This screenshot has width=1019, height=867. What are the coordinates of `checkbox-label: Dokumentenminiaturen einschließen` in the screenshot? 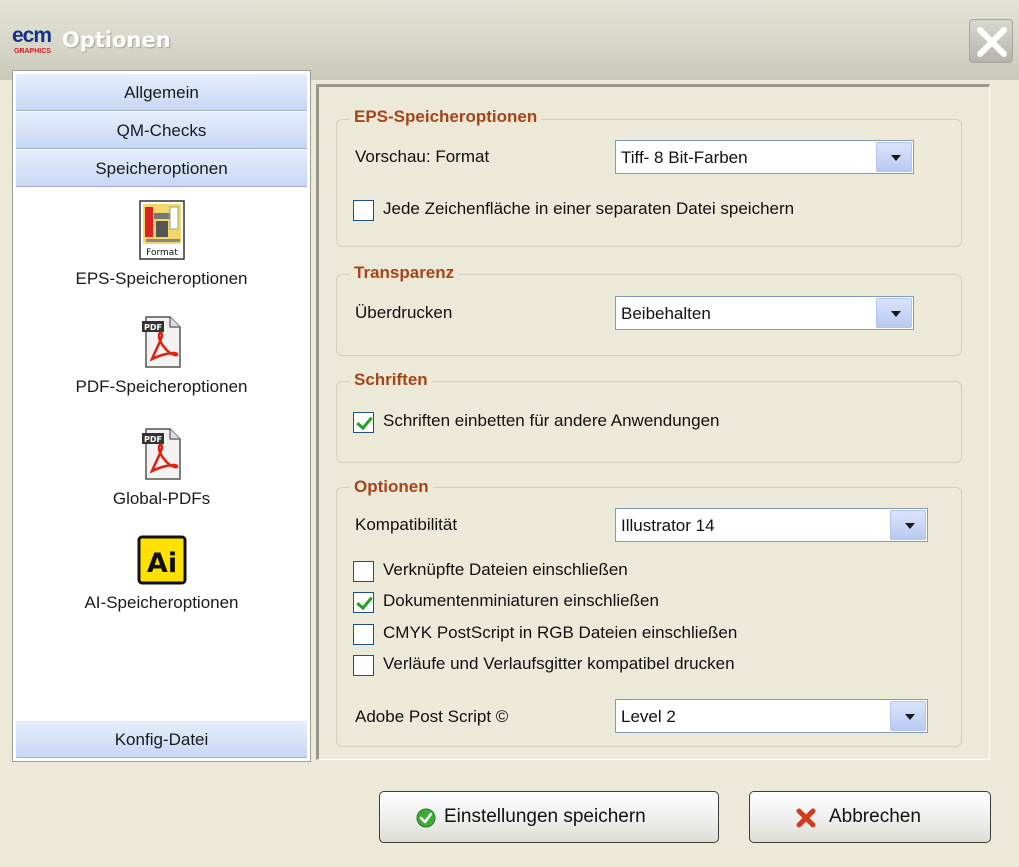 It's located at (521, 600).